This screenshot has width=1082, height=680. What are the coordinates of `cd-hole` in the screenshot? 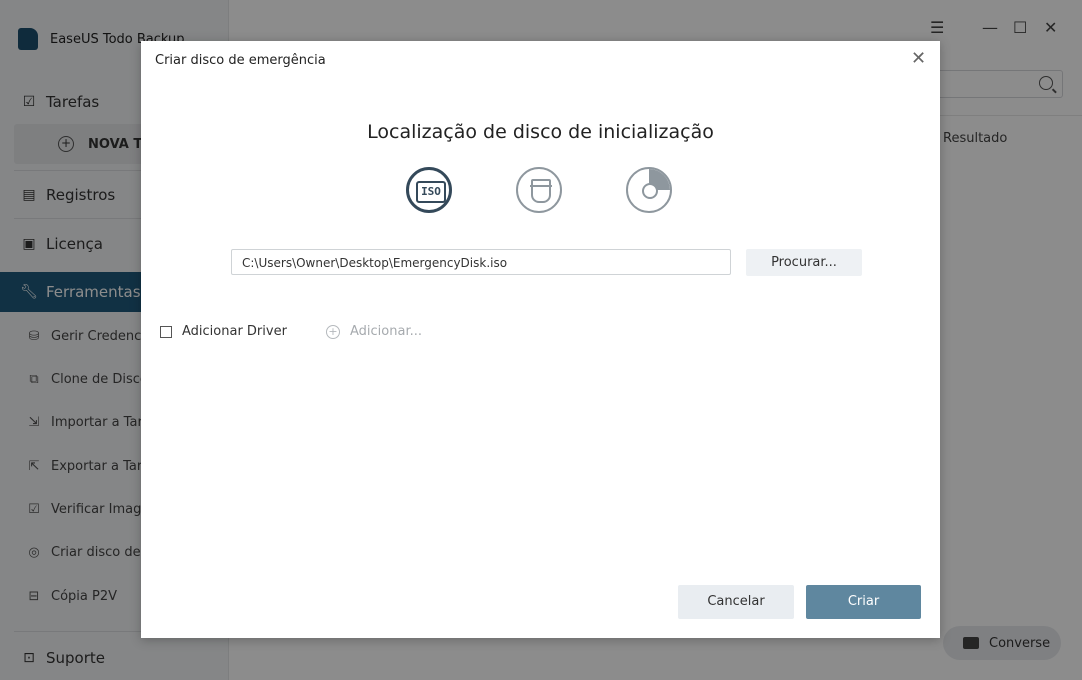 It's located at (650, 191).